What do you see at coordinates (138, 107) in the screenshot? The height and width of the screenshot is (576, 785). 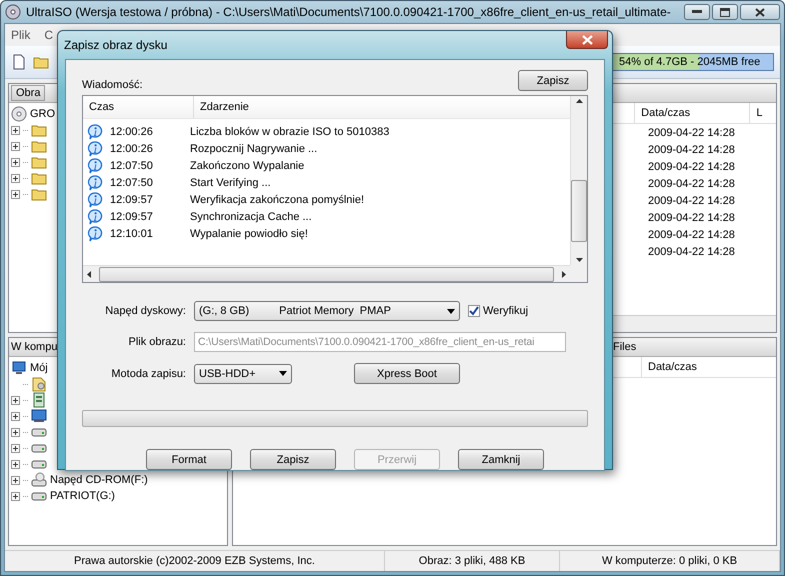 I see `column-header: Czas` at bounding box center [138, 107].